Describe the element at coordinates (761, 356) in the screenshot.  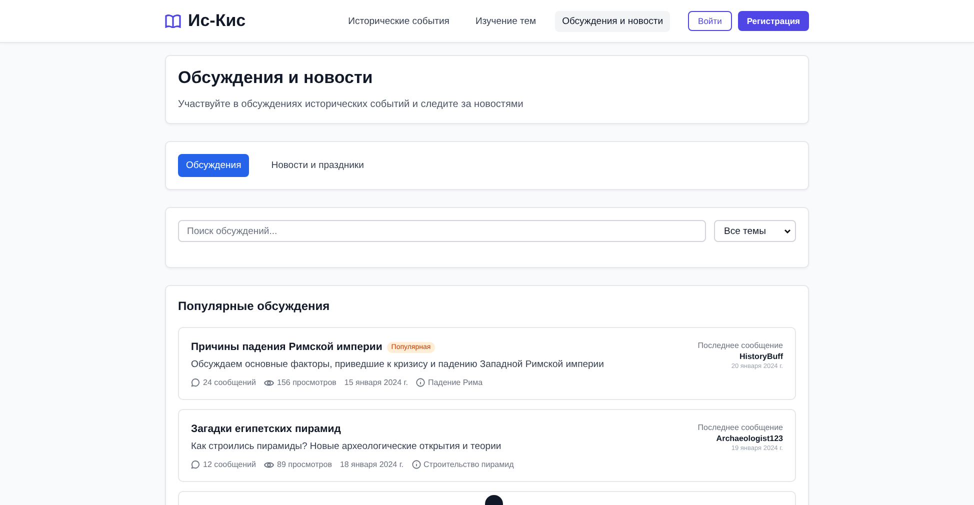
I see `last-message-author: HistoryBuff` at that location.